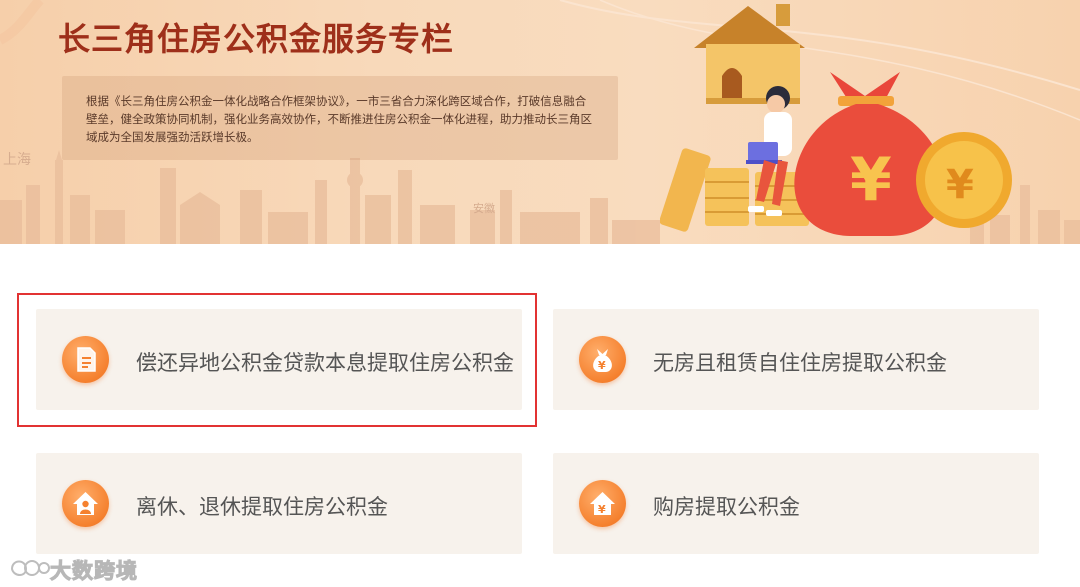 The image size is (1080, 587). I want to click on service-card-retirement: 离休、退休提取住房公积金, so click(279, 503).